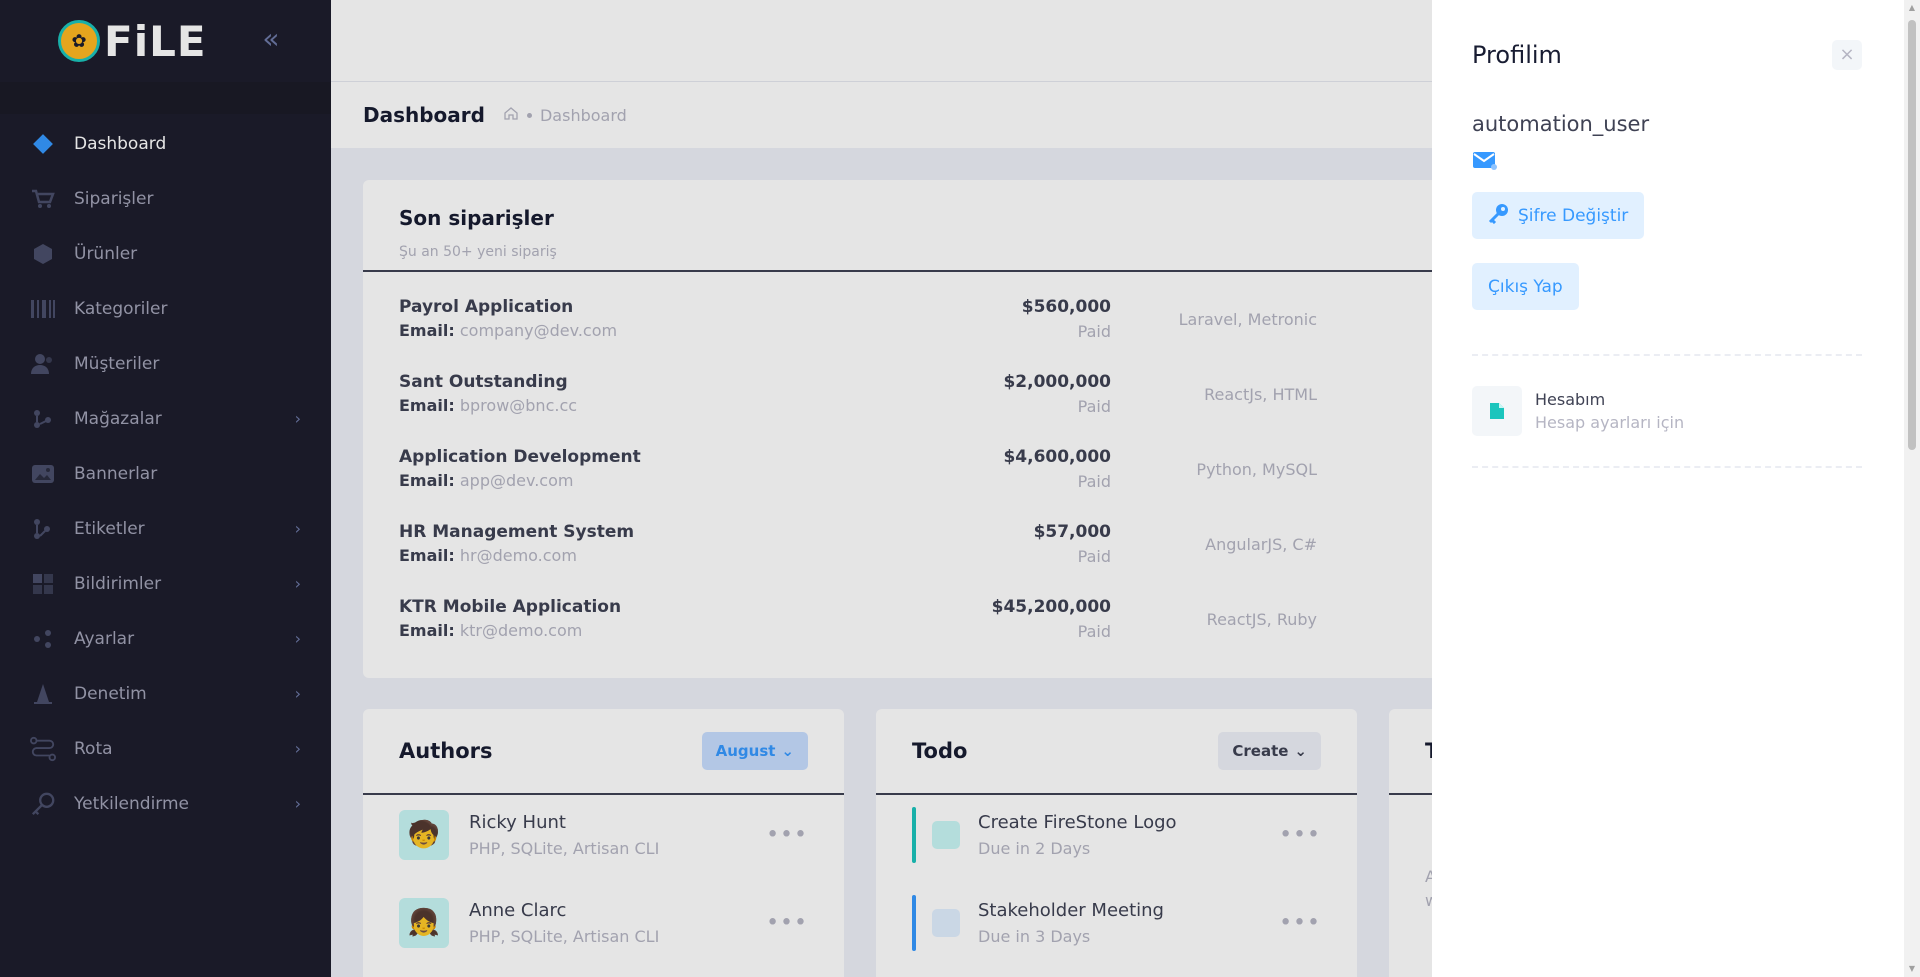 The height and width of the screenshot is (977, 1920). Describe the element at coordinates (1667, 55) in the screenshot. I see `panel-header: Profilim ×` at that location.